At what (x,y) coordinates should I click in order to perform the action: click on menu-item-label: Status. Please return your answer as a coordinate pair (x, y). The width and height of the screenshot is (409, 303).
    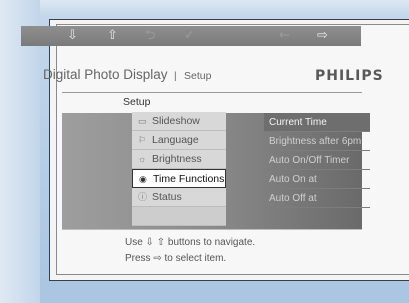
    Looking at the image, I should click on (167, 197).